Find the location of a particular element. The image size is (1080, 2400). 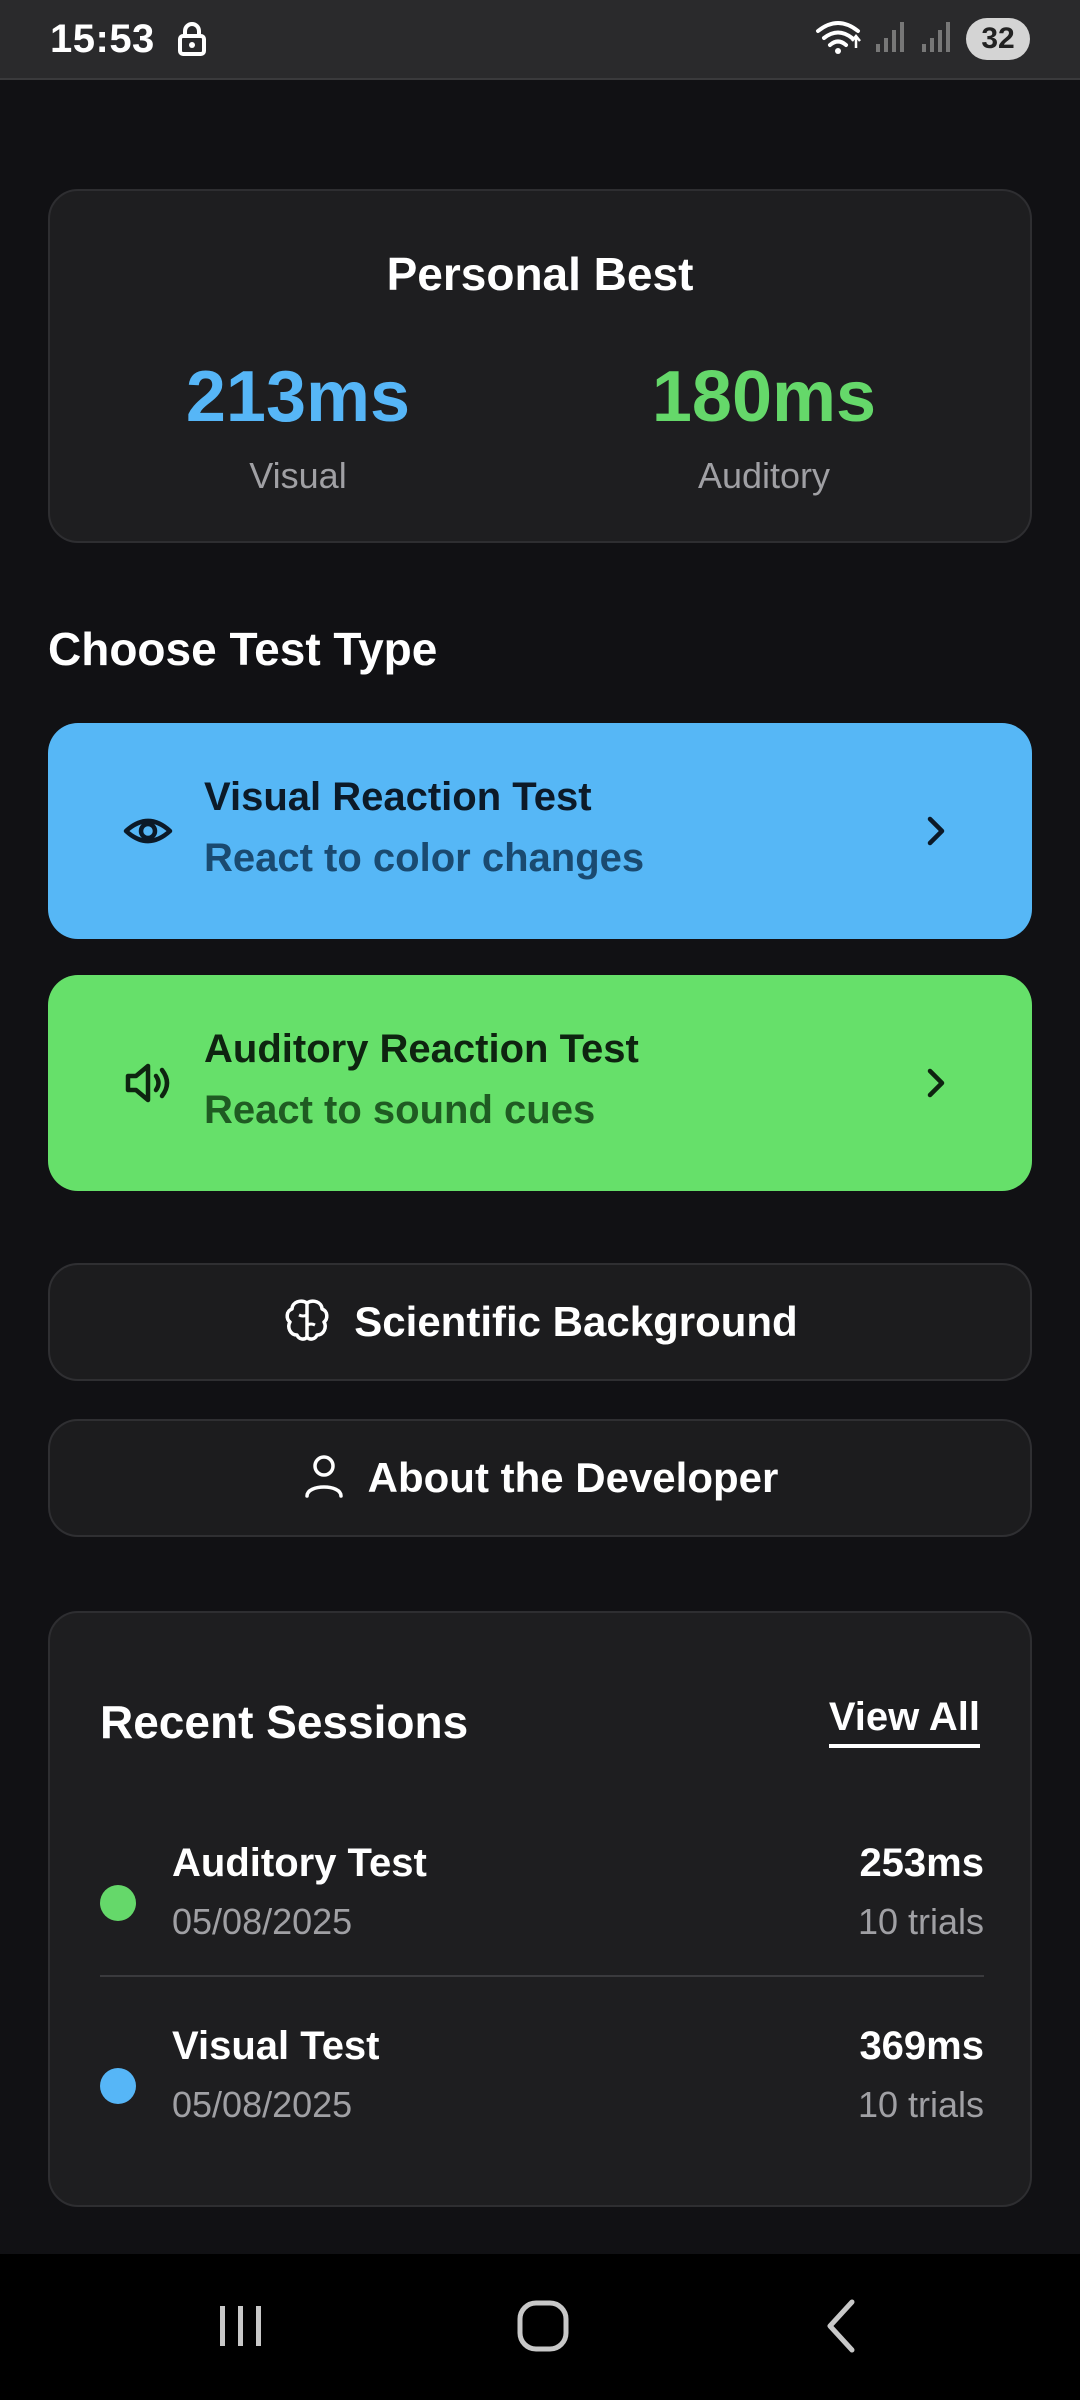

visual-test-title: Visual Reaction Test is located at coordinates (398, 797).